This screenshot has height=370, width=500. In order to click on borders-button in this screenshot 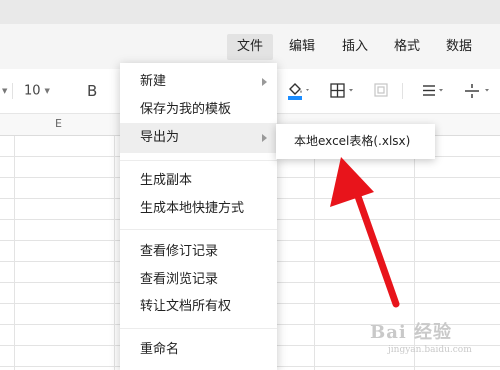, I will do `click(343, 92)`.